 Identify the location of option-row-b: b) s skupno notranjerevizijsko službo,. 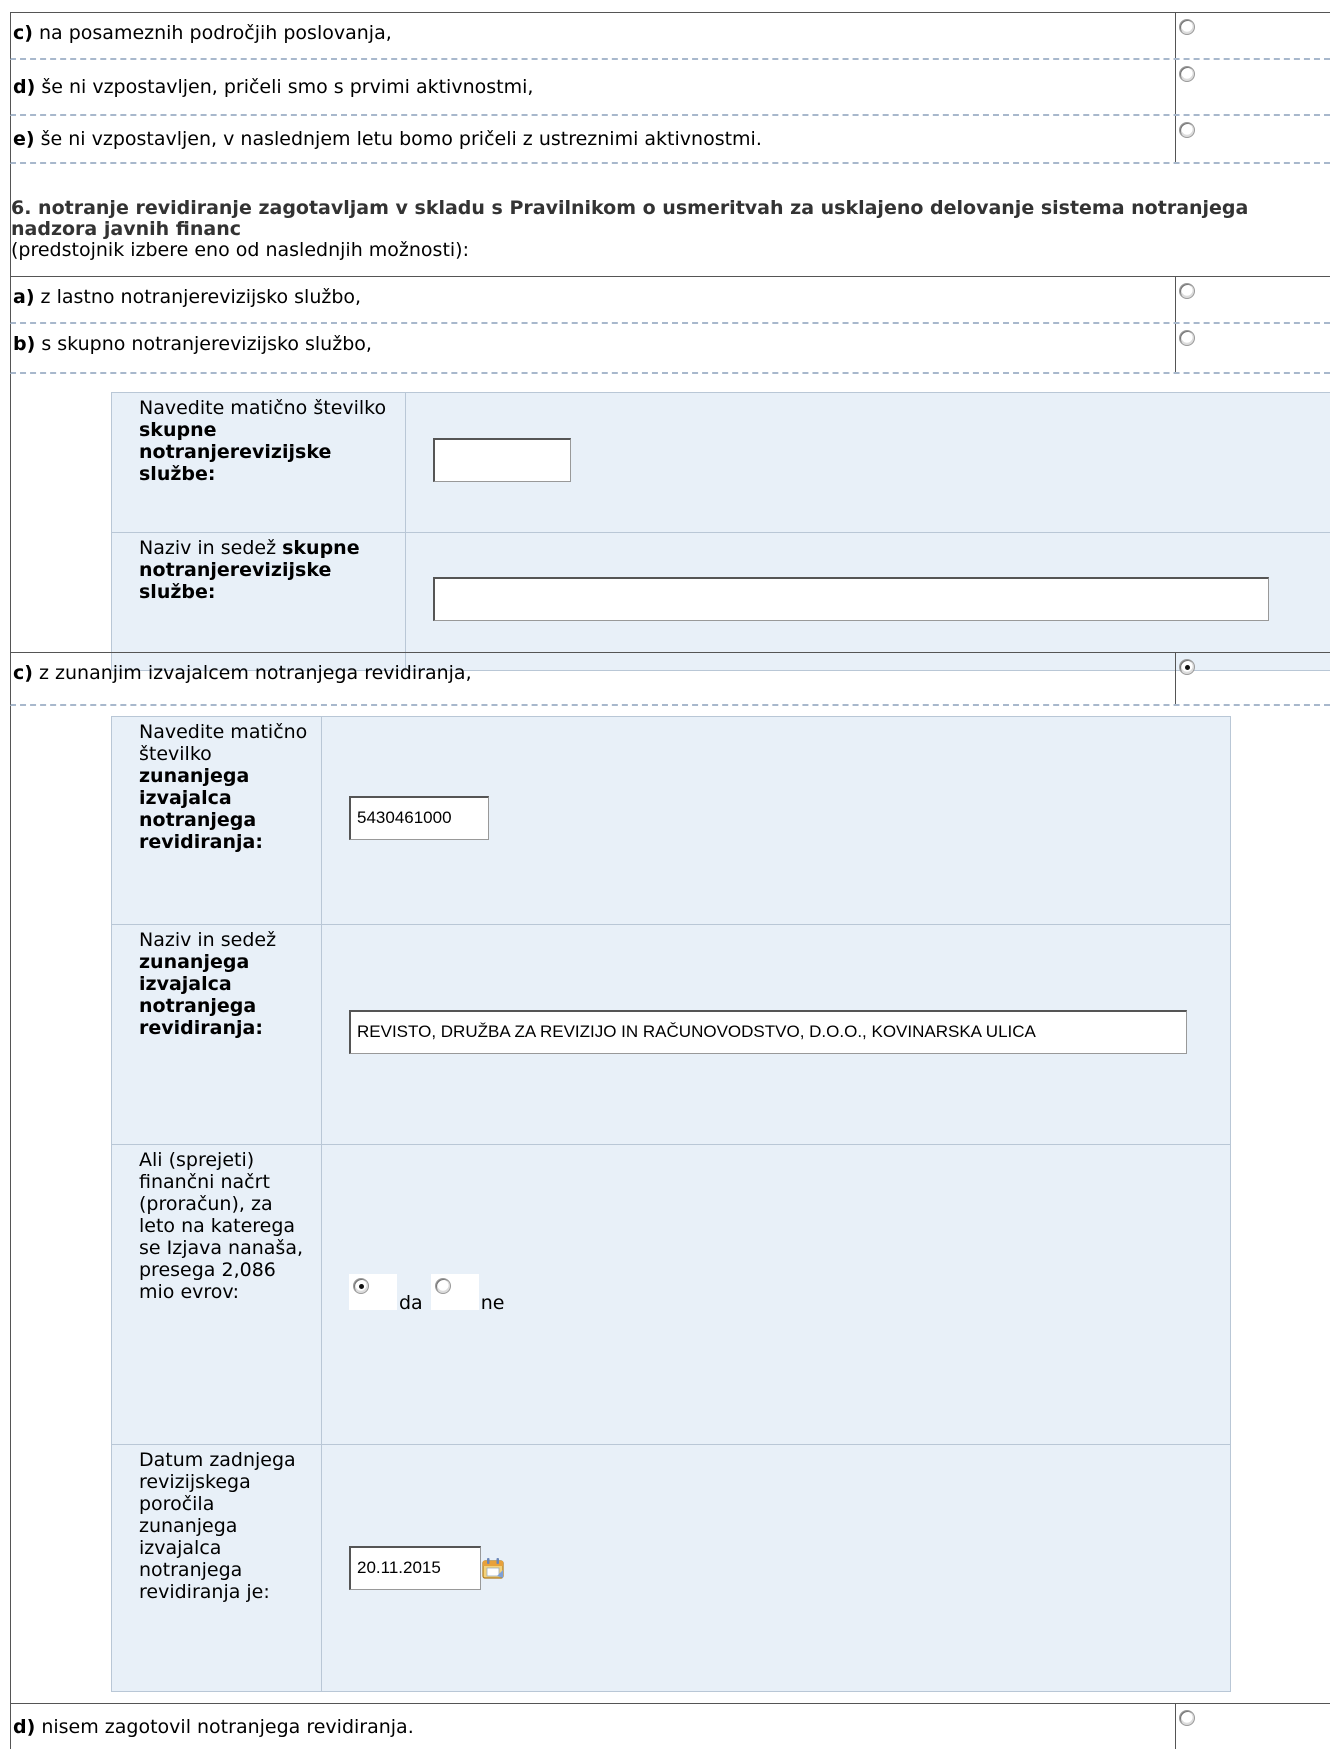
(670, 349).